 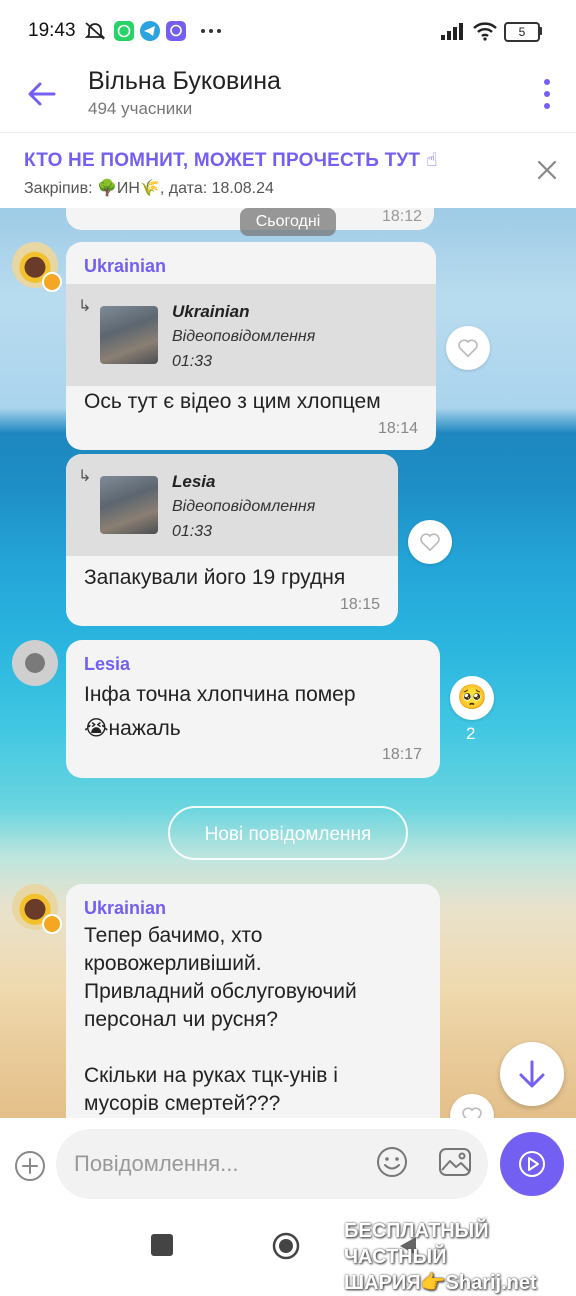 What do you see at coordinates (35, 663) in the screenshot?
I see `avatar` at bounding box center [35, 663].